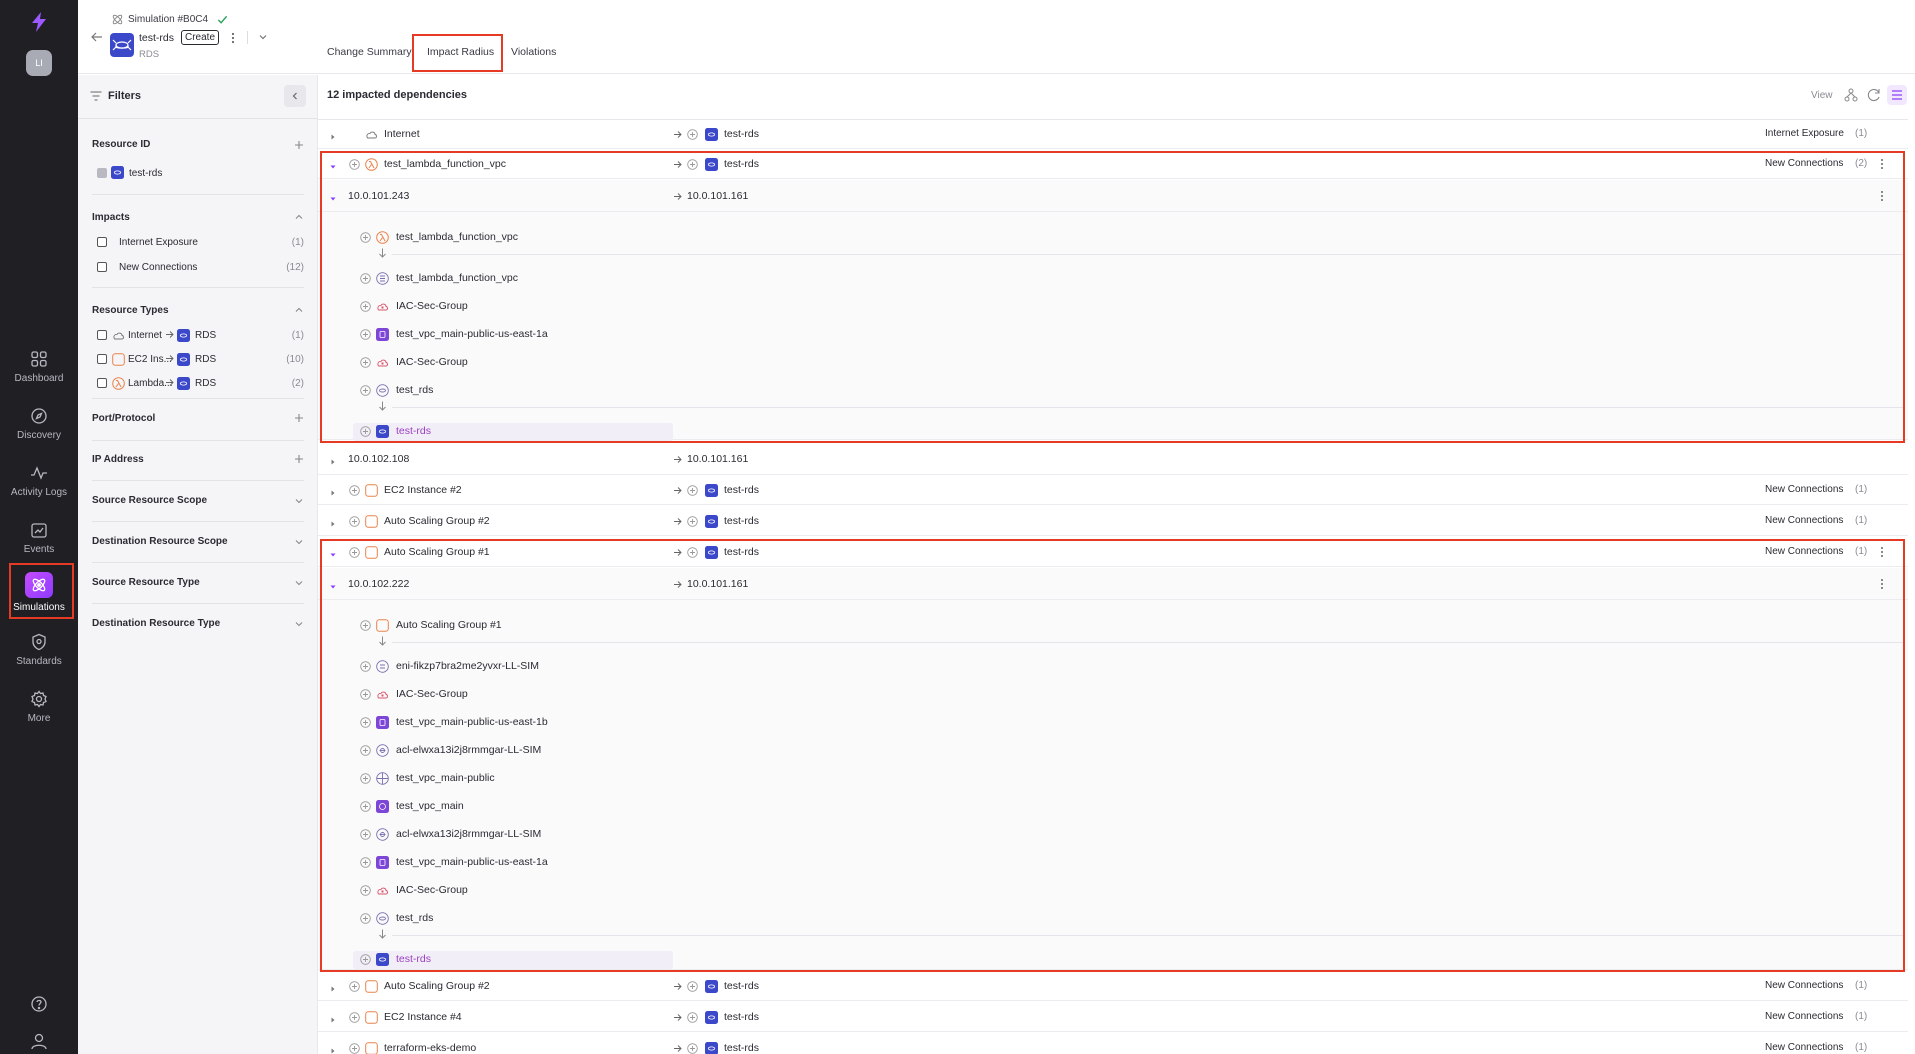 This screenshot has width=1915, height=1054. I want to click on help-icon, so click(39, 1004).